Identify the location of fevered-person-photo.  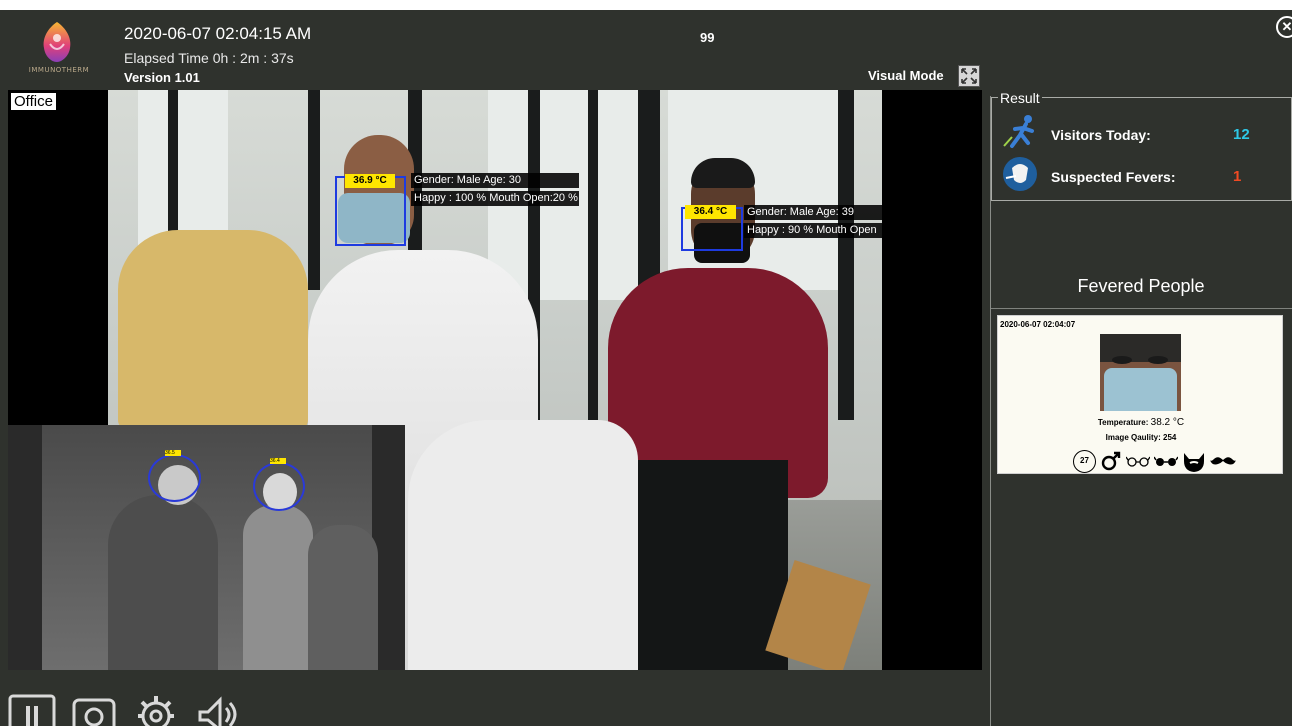
(1140, 372).